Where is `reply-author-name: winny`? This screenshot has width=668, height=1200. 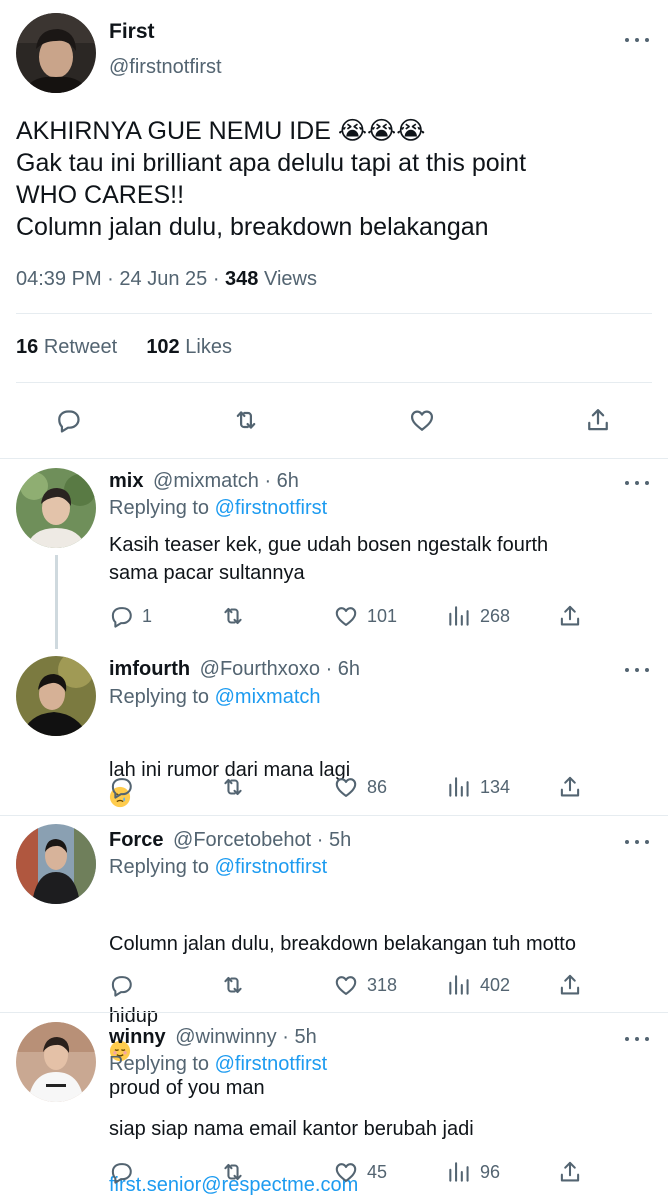
reply-author-name: winny is located at coordinates (137, 1037).